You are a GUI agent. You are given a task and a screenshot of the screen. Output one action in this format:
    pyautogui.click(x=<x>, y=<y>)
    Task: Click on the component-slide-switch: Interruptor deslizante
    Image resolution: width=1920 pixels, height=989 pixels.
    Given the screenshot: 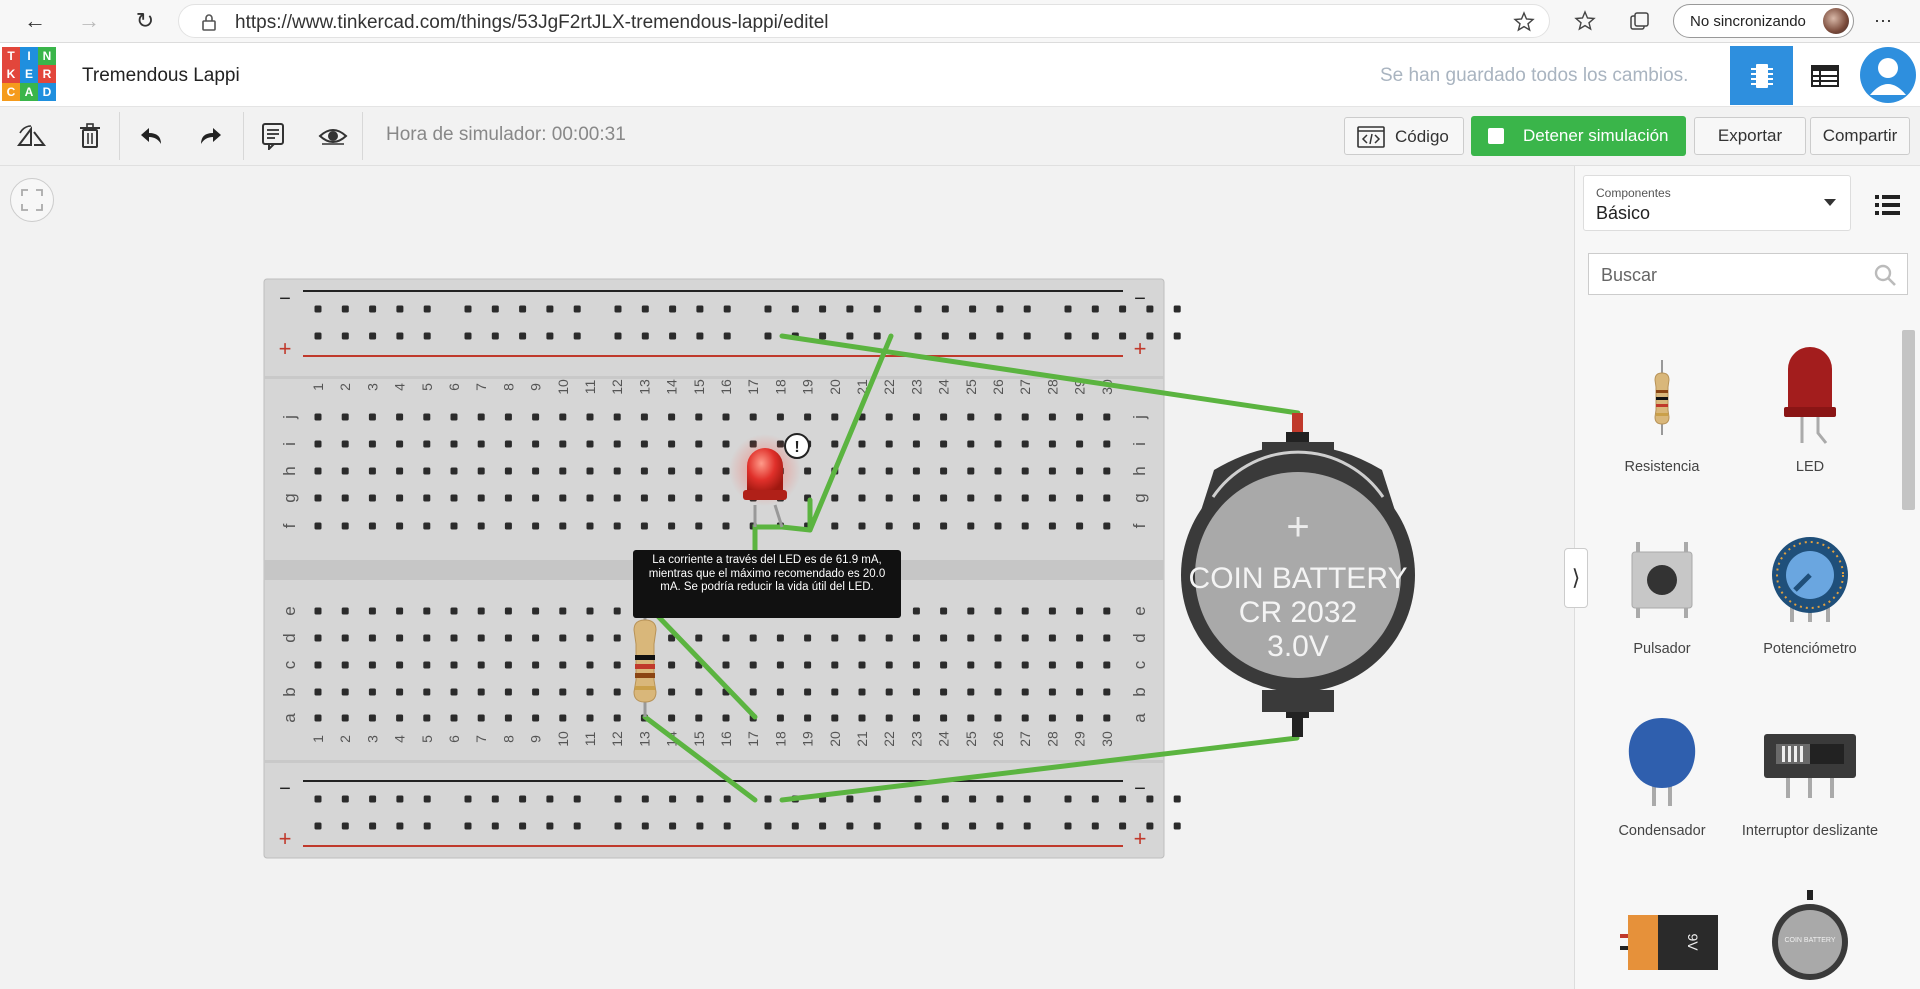 What is the action you would take?
    pyautogui.click(x=1810, y=782)
    